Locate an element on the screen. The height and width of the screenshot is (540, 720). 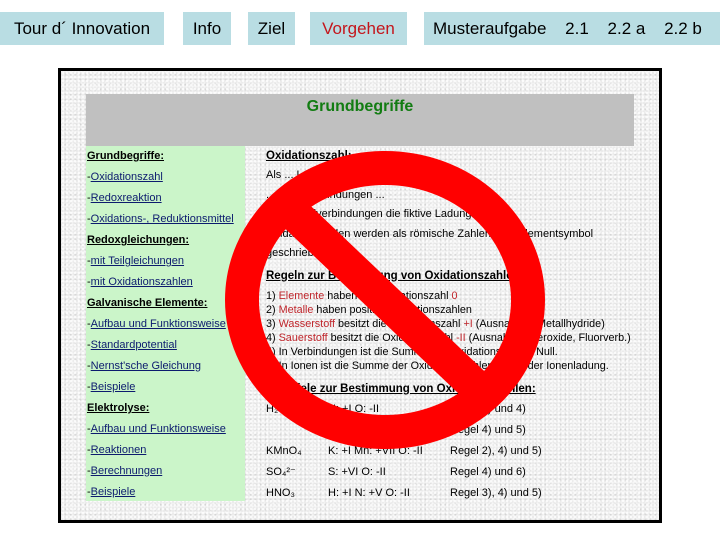
example-rule: Regel 4) und 5) is located at coordinates (488, 429).